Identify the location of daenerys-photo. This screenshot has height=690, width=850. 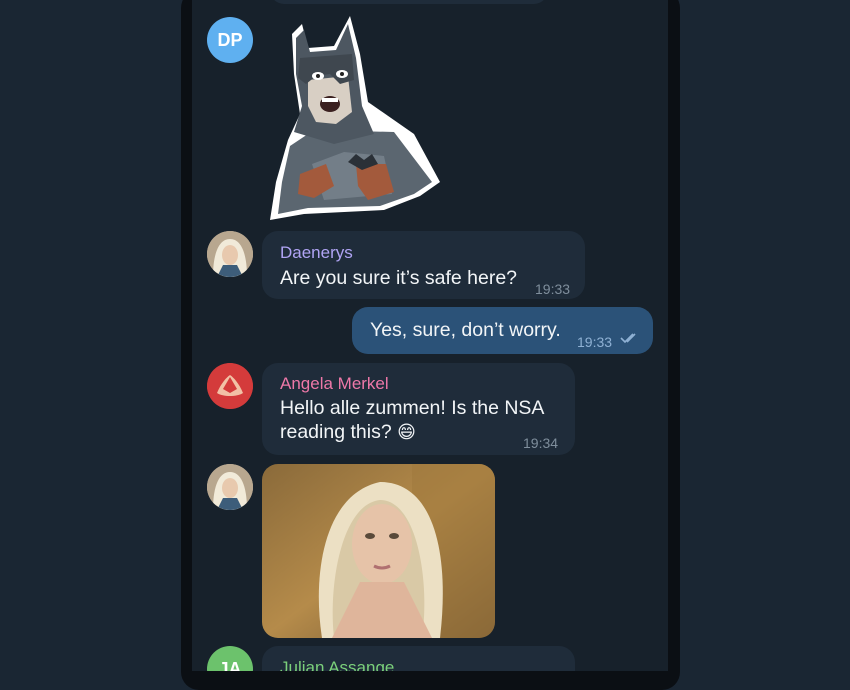
(378, 551).